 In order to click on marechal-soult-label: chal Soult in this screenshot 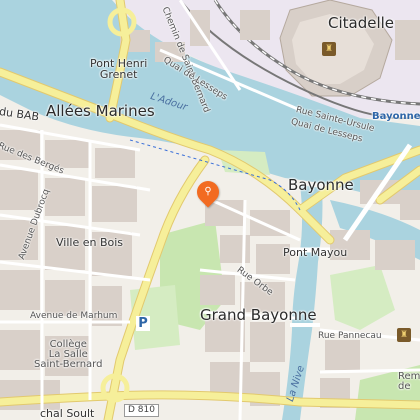, I will do `click(67, 413)`.